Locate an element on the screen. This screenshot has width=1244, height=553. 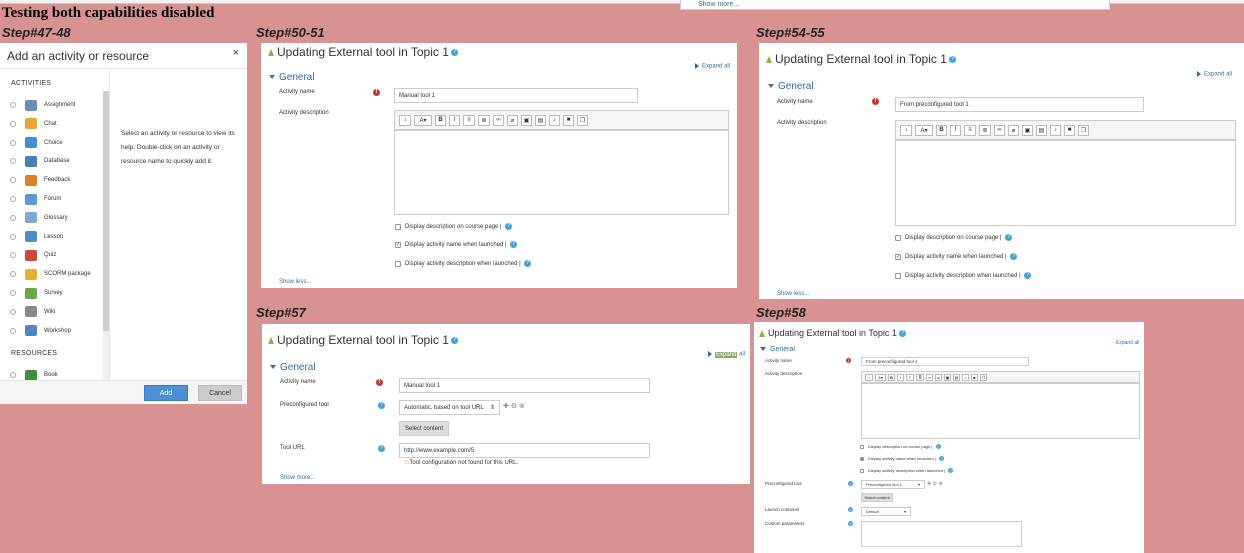
chooser-item-feedback: Feedback is located at coordinates (51, 180).